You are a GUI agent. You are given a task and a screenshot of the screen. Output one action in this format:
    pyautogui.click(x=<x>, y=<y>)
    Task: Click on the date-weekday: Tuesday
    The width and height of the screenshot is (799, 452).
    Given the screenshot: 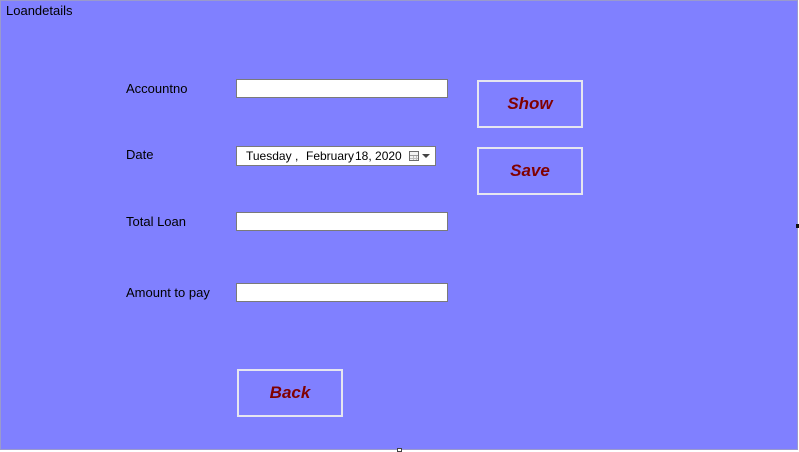 What is the action you would take?
    pyautogui.click(x=269, y=156)
    